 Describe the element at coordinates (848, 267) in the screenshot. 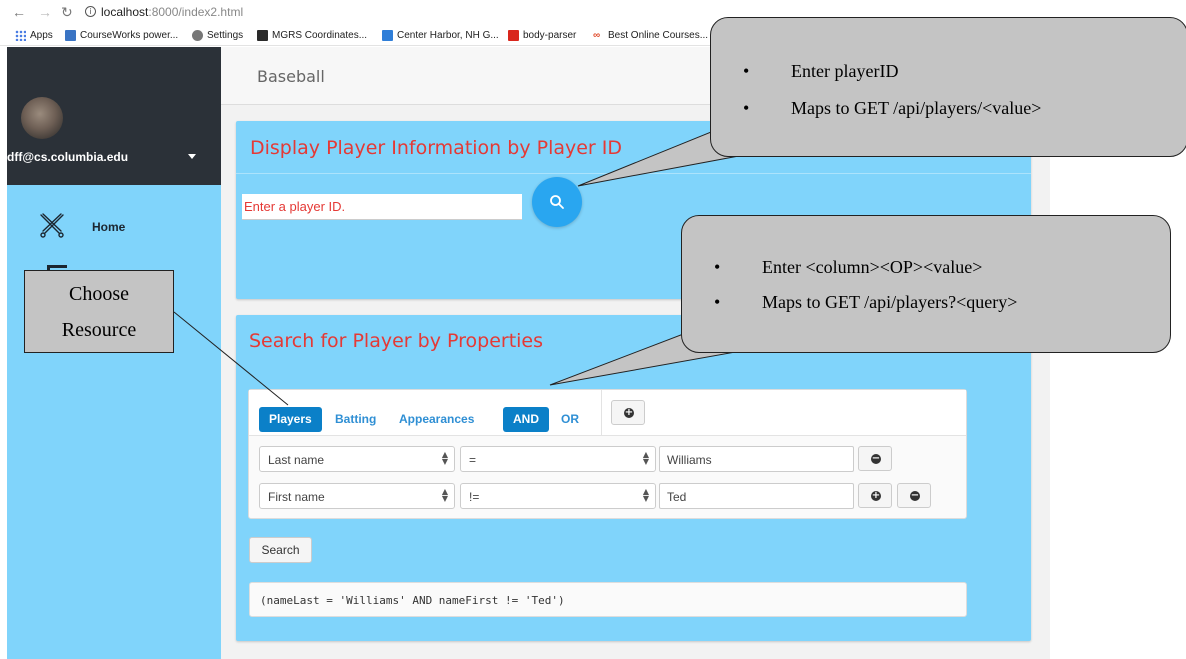

I see `callout-query-line-1: • Enter <column><OP><value>` at that location.